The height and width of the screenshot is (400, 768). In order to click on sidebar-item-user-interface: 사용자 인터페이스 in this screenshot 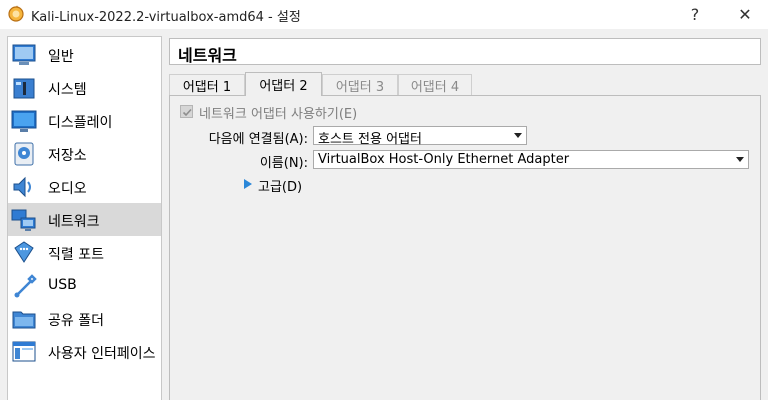, I will do `click(84, 351)`.